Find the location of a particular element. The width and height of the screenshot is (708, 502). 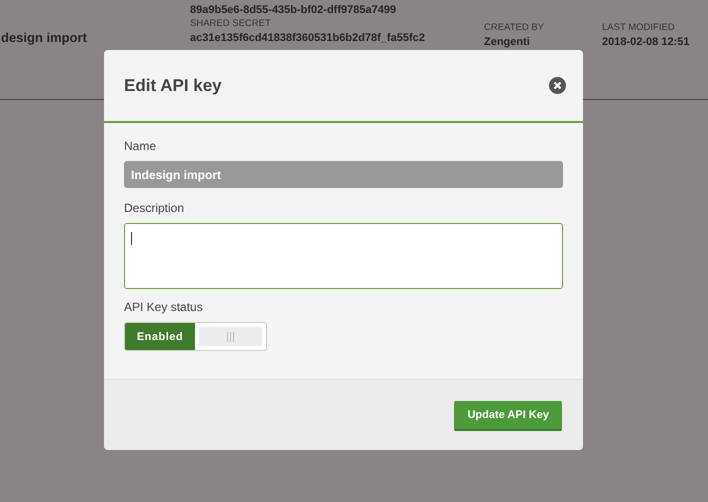

api-key-id: 89a9b5e6-8d55-435b-bf02-dff9785a7499 is located at coordinates (294, 10).